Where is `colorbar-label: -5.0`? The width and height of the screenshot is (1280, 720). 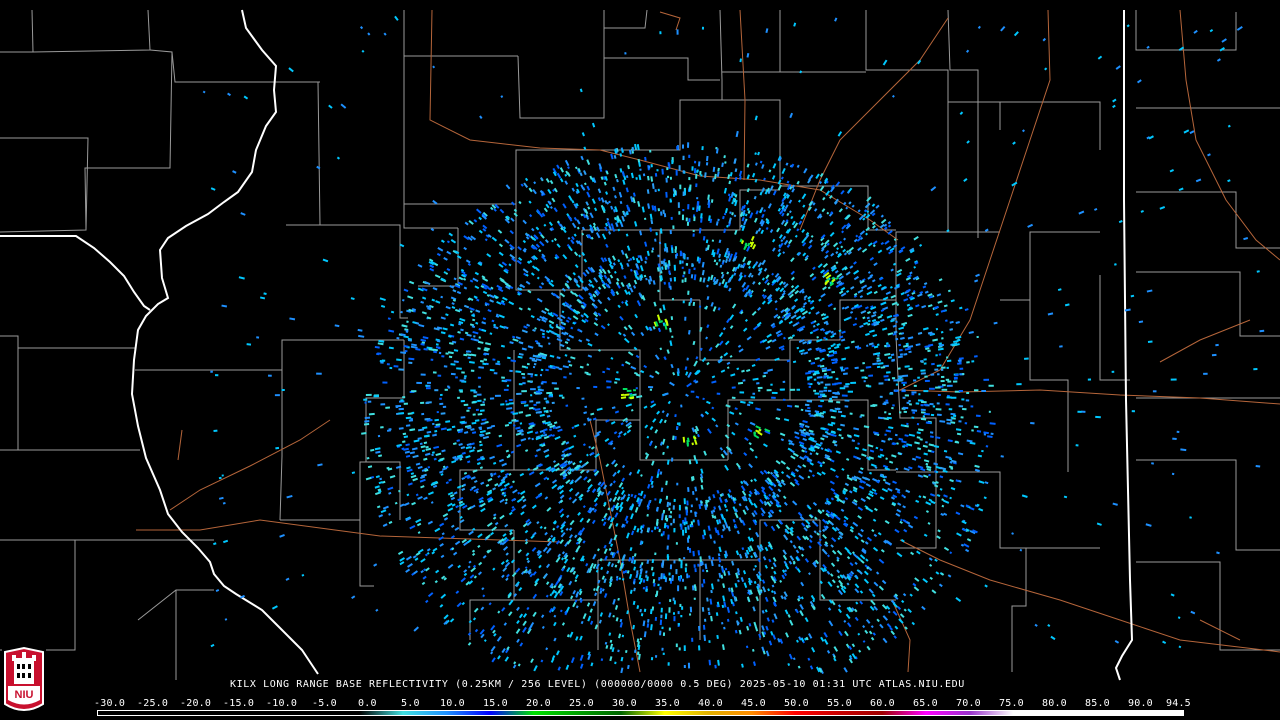
colorbar-label: -5.0 is located at coordinates (324, 703).